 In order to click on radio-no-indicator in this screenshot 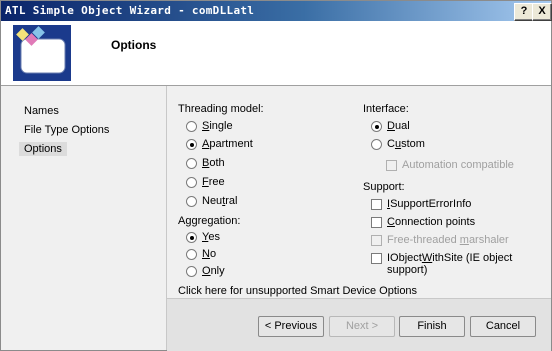, I will do `click(191, 254)`.